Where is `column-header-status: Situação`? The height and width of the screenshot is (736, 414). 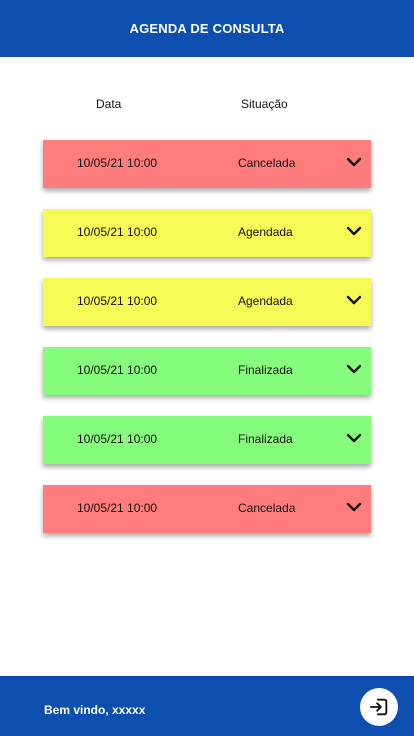
column-header-status: Situação is located at coordinates (264, 104).